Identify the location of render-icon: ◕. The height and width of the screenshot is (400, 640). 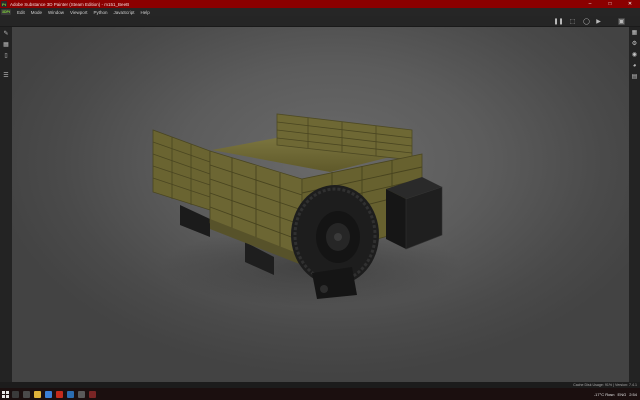
(634, 65).